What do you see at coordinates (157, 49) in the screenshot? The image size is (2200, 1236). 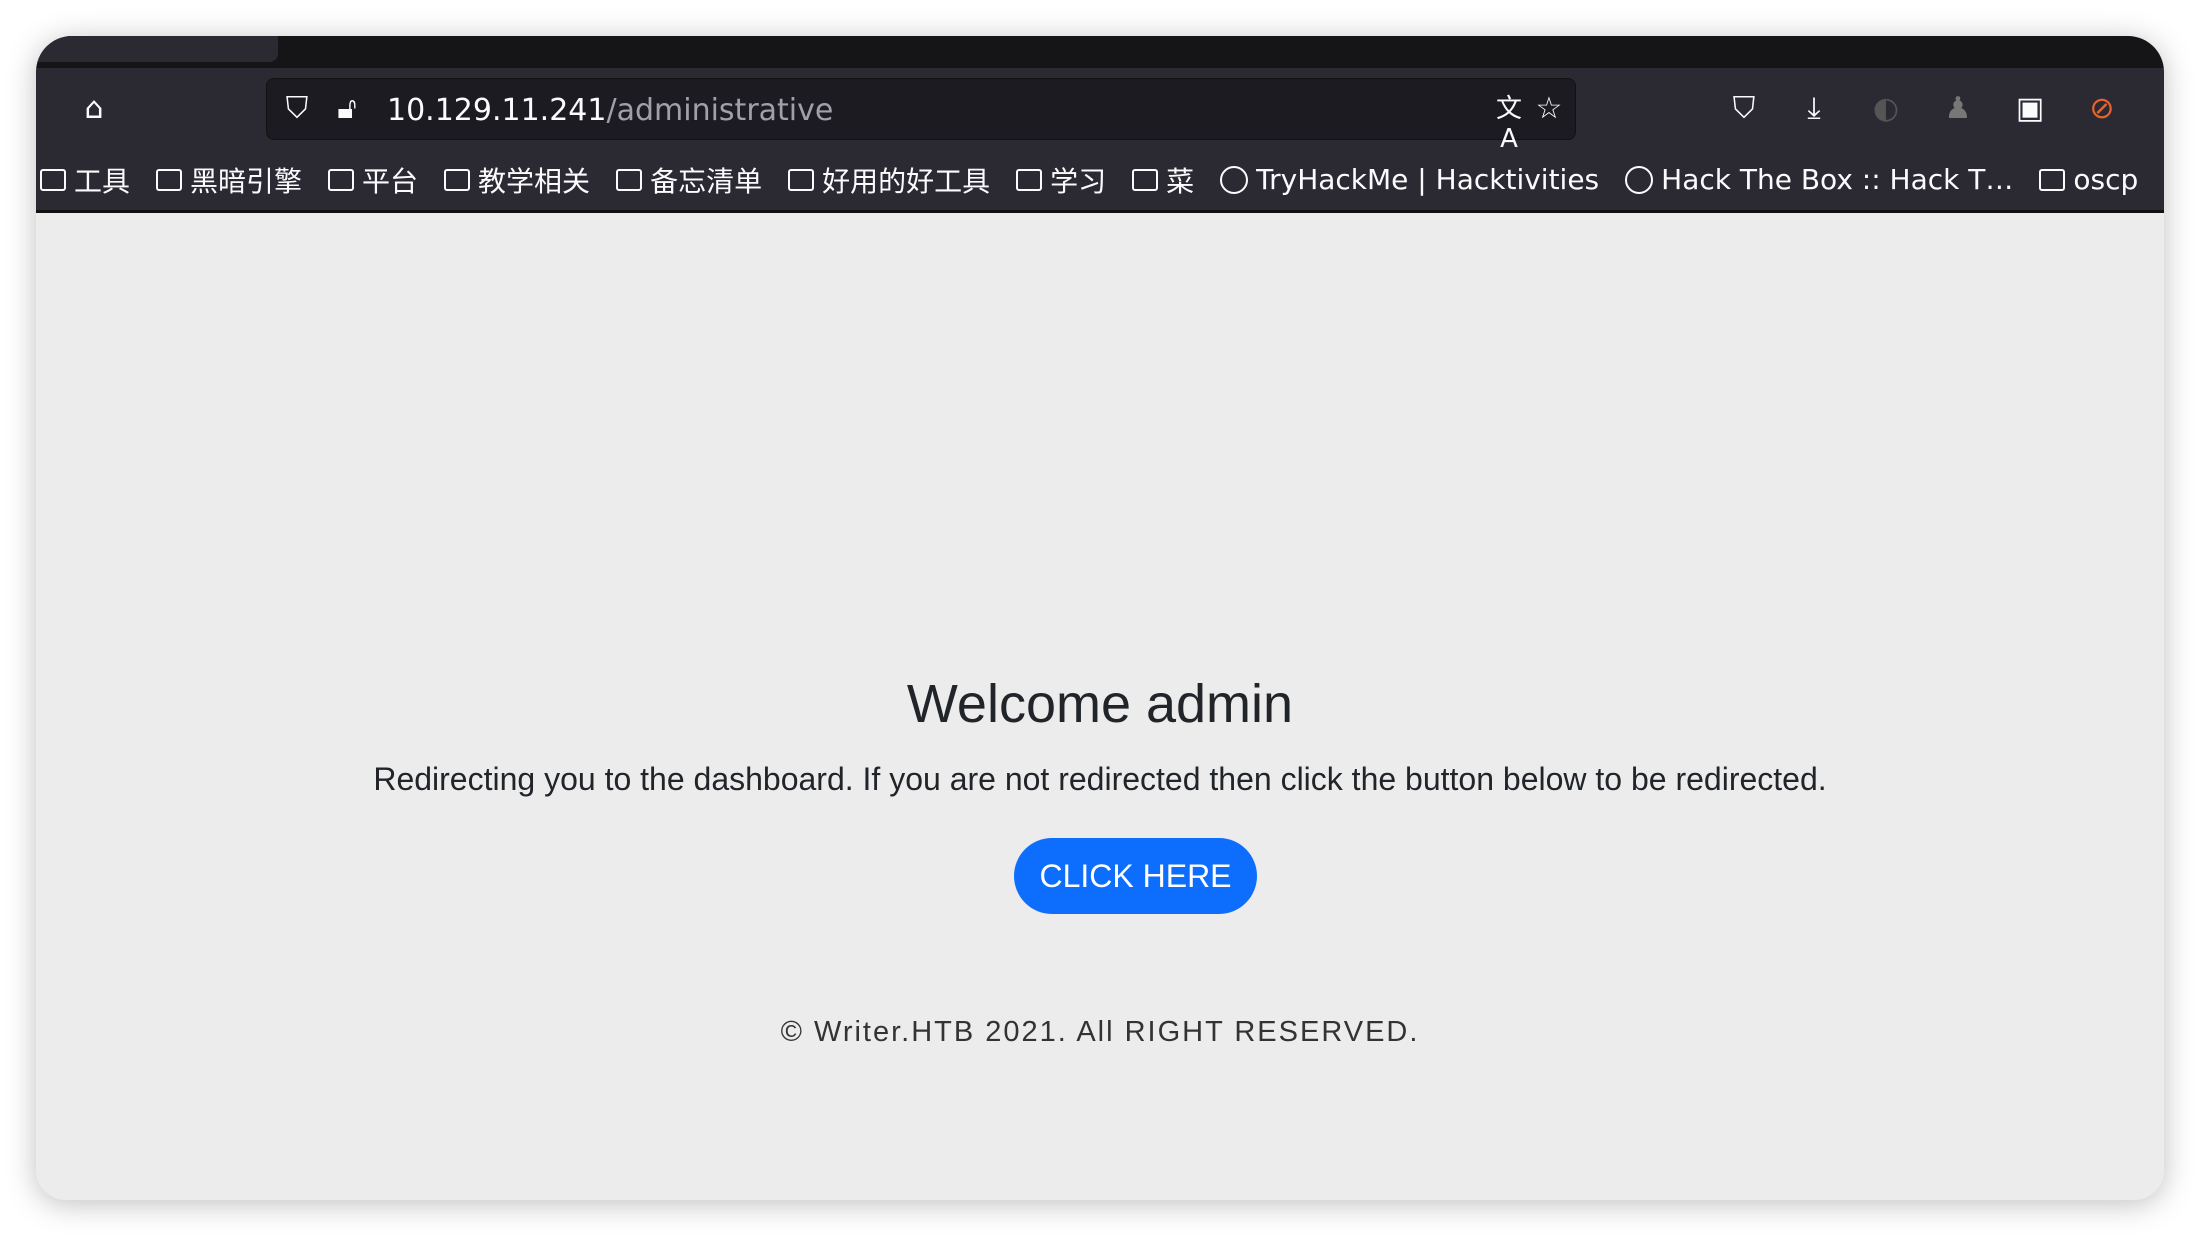 I see `active-tab` at bounding box center [157, 49].